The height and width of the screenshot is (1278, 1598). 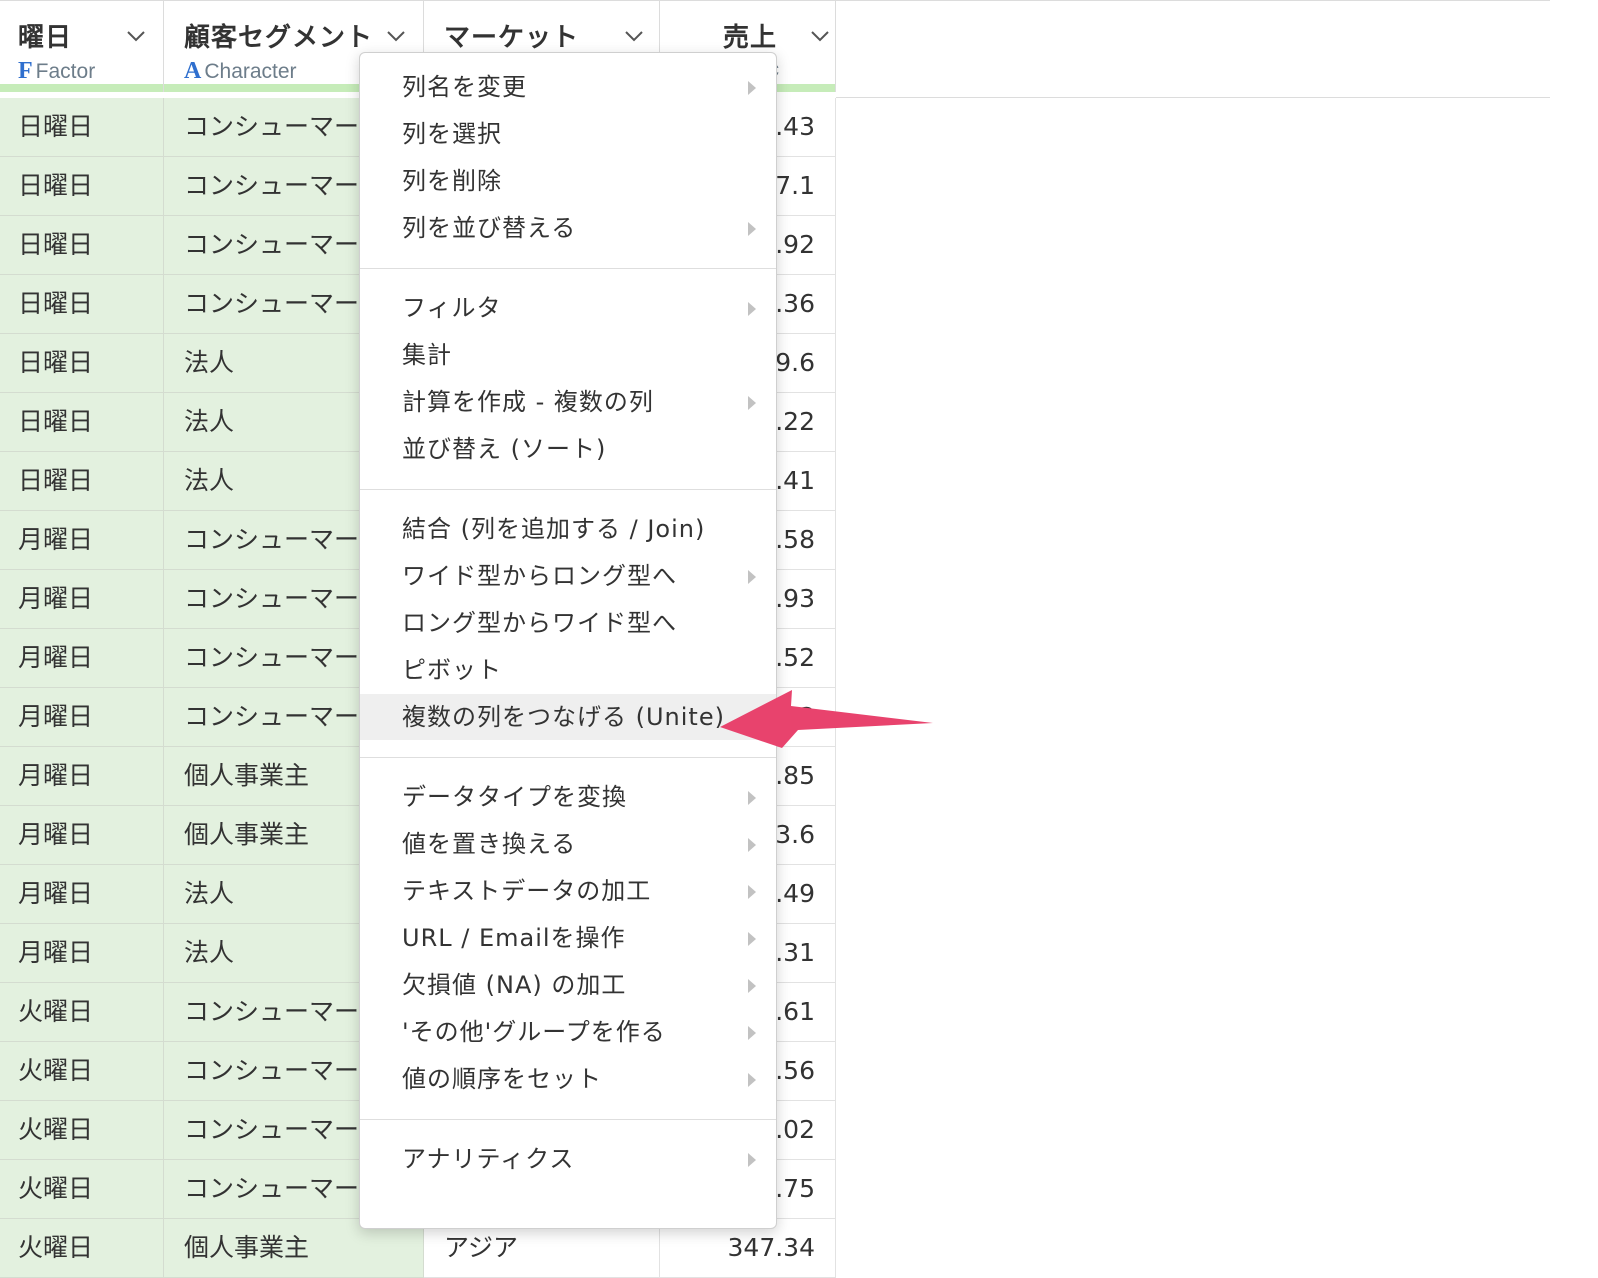 What do you see at coordinates (514, 797) in the screenshot?
I see `menu-item-label: データタイプを変換` at bounding box center [514, 797].